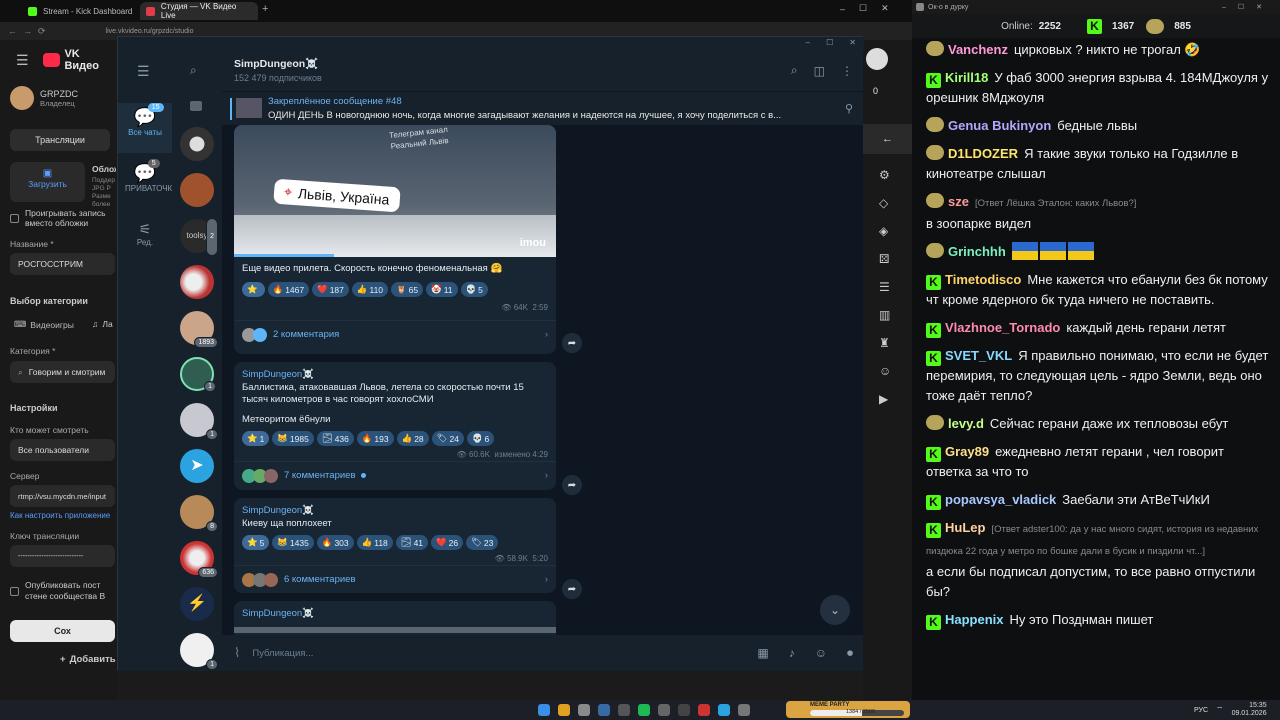  Describe the element at coordinates (480, 438) in the screenshot. I see `reaction-chip: 💀 6` at that location.